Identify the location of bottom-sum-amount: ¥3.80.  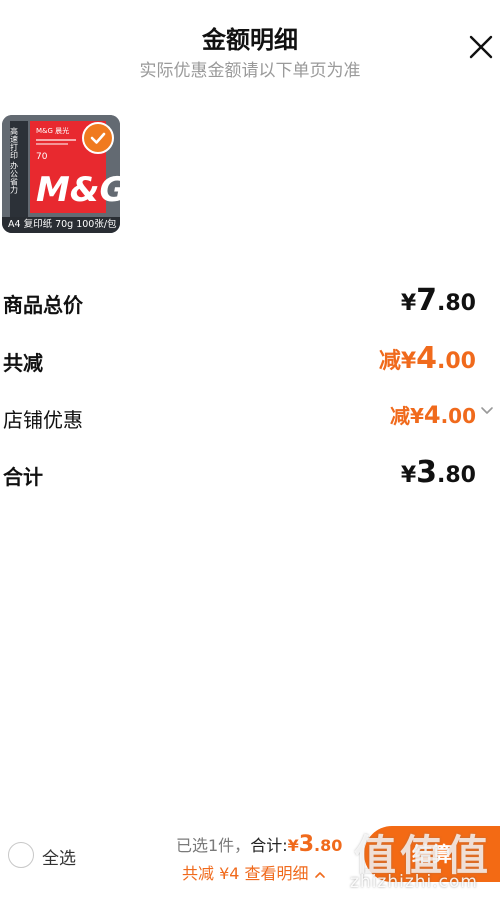
(315, 844).